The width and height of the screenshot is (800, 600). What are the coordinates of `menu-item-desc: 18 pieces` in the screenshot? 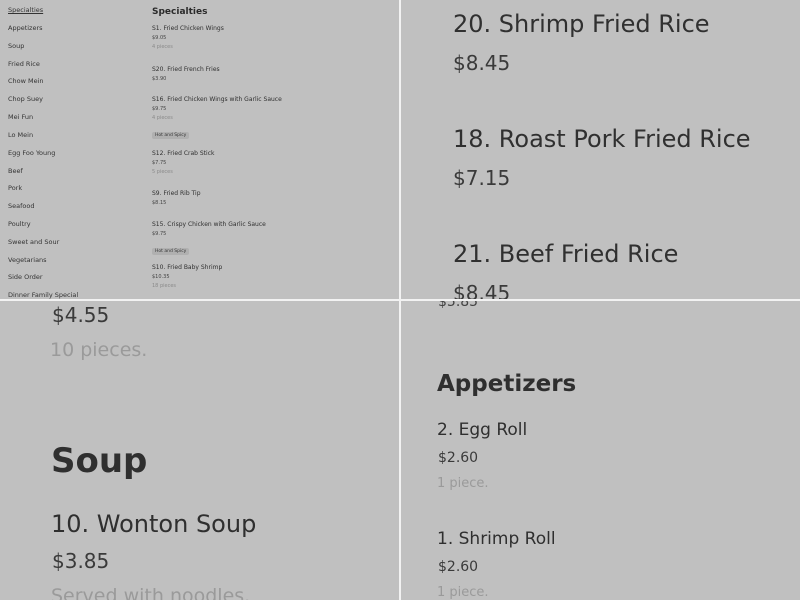 It's located at (164, 286).